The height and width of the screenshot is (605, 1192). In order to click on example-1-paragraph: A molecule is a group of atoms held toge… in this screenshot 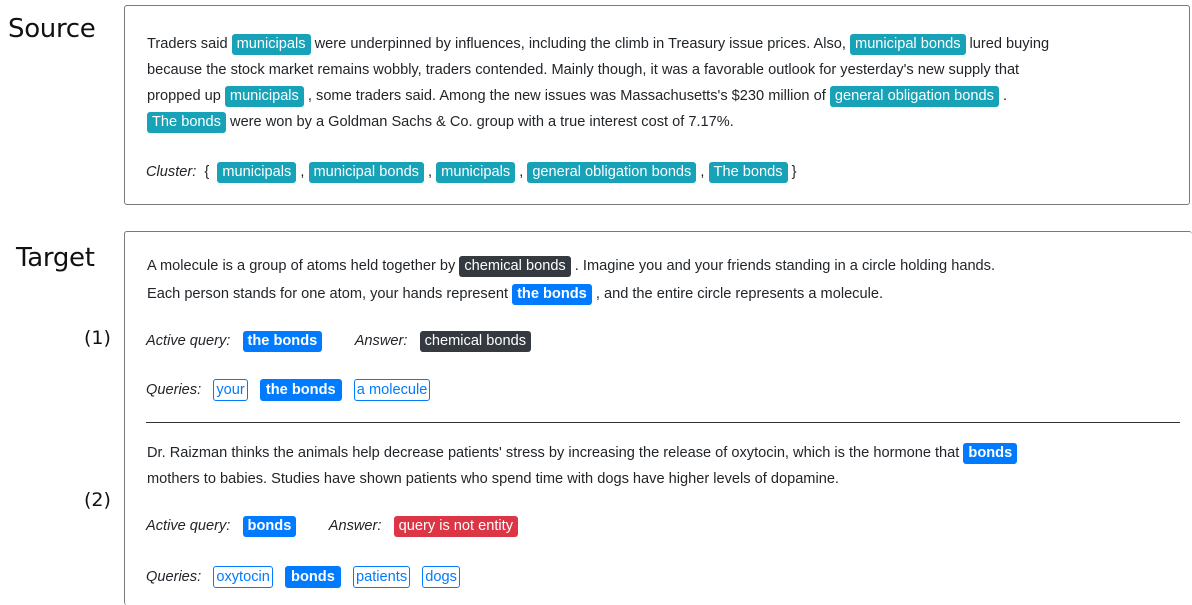, I will do `click(571, 280)`.